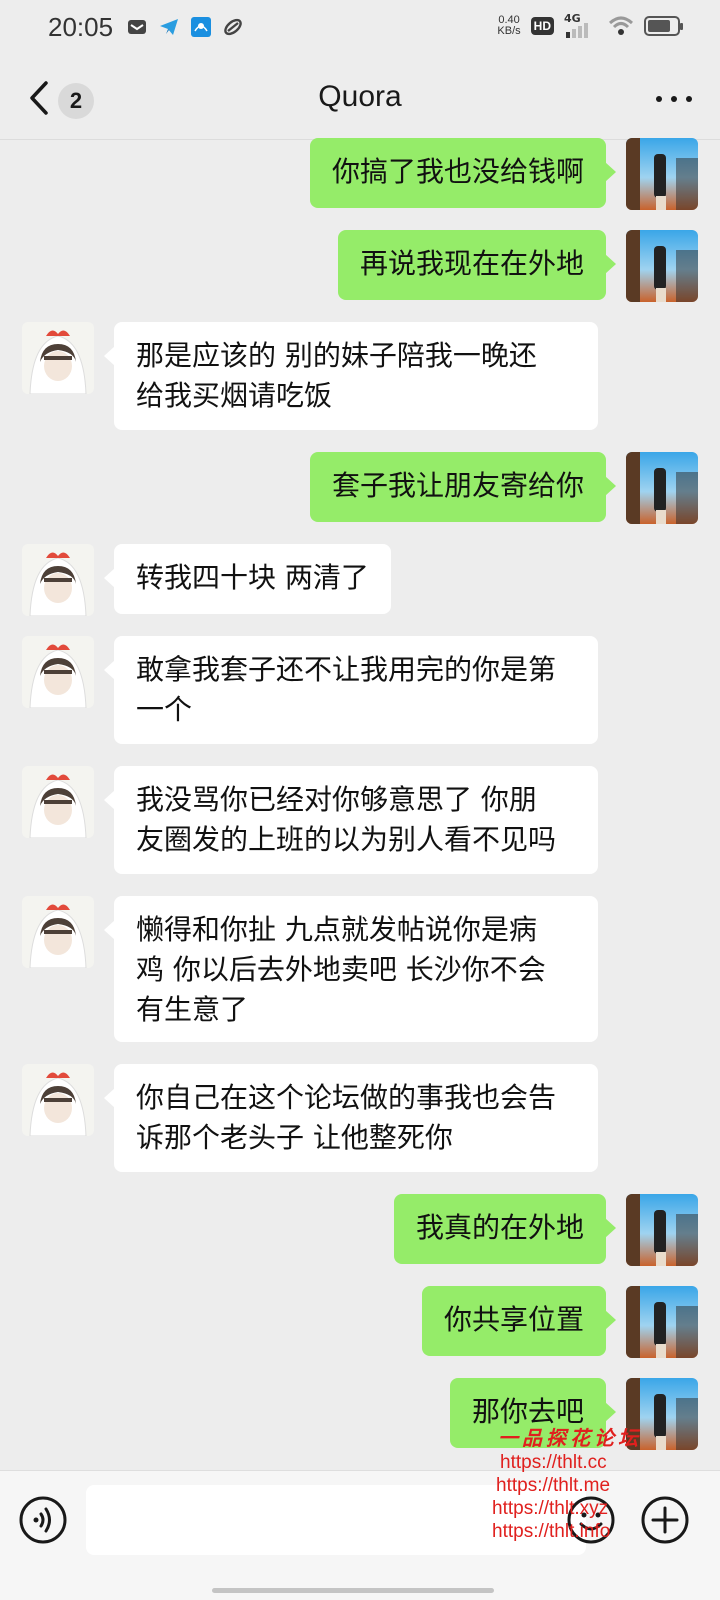  I want to click on telegram-icon, so click(169, 27).